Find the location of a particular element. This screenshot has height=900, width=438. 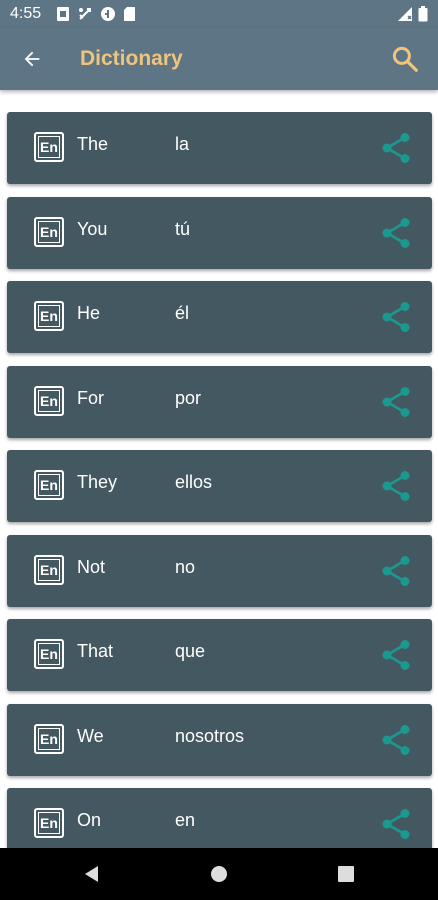

arrow-back-icon is located at coordinates (32, 59).